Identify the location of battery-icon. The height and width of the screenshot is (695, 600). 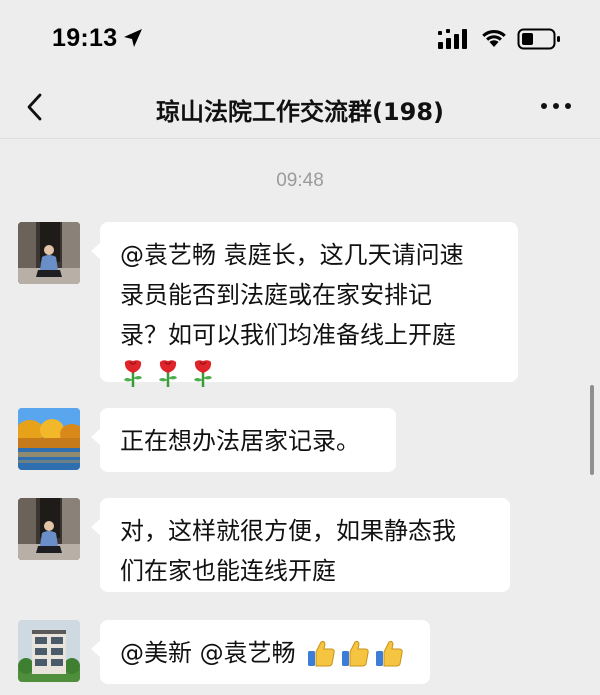
(538, 39).